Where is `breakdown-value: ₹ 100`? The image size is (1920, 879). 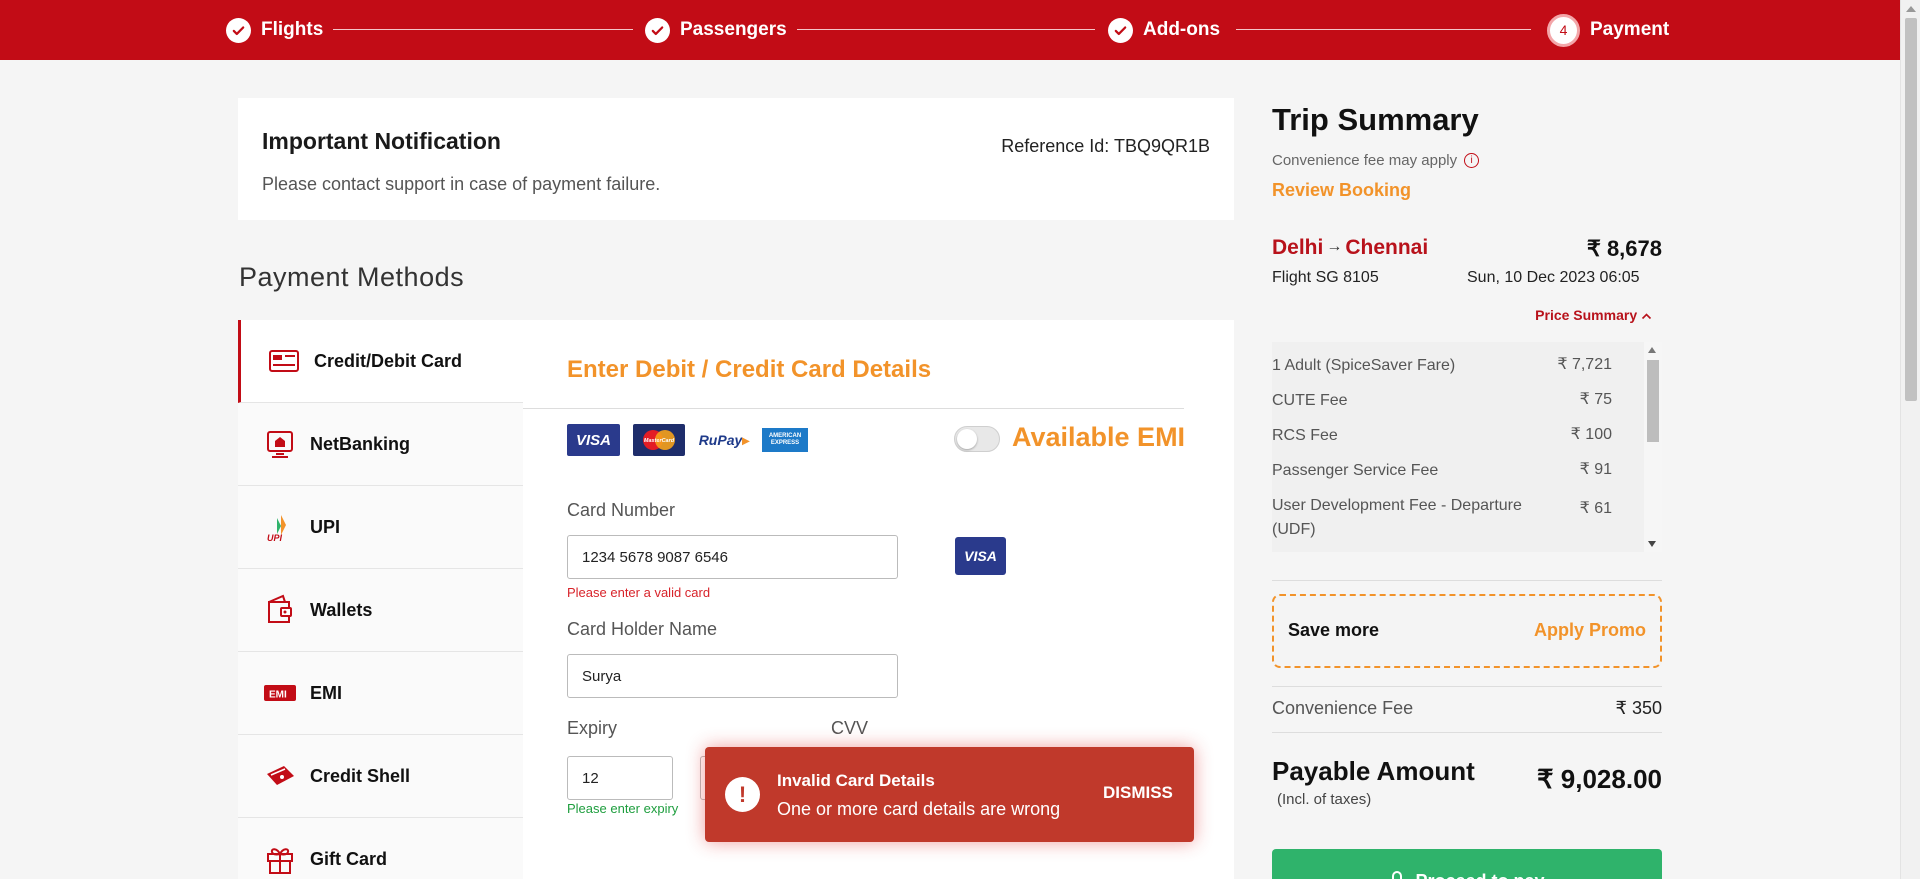
breakdown-value: ₹ 100 is located at coordinates (1591, 434).